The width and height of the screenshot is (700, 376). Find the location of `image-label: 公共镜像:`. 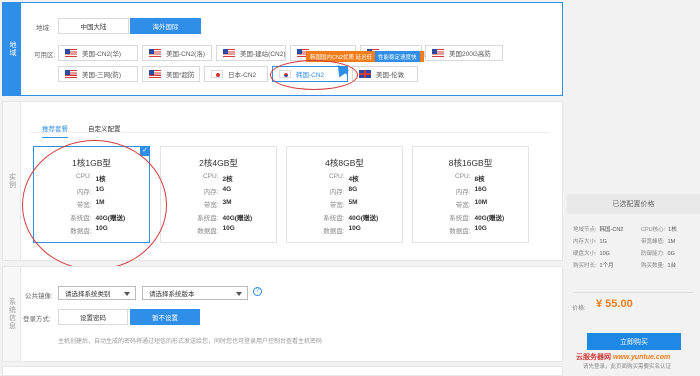

image-label: 公共镜像: is located at coordinates (39, 296).